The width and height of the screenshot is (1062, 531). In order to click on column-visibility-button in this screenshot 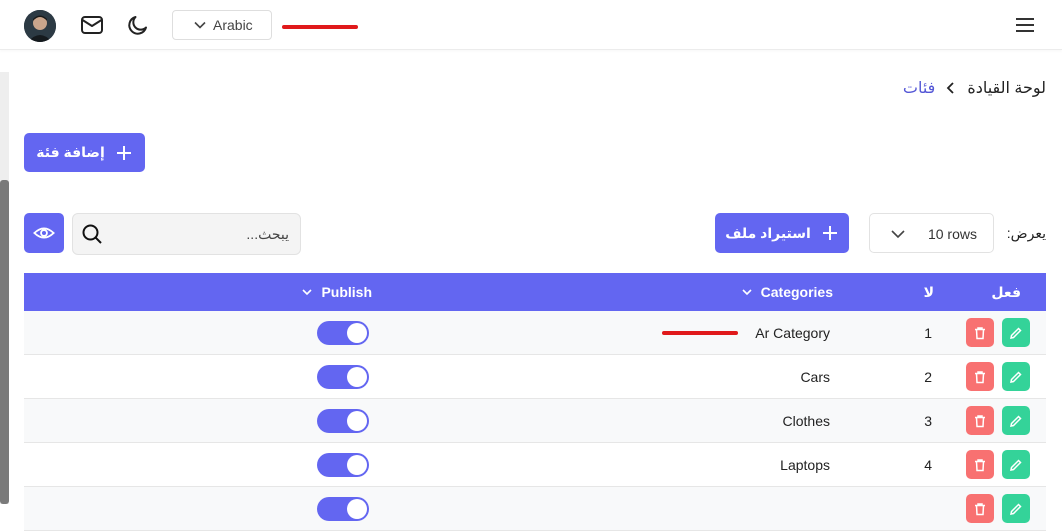, I will do `click(44, 233)`.